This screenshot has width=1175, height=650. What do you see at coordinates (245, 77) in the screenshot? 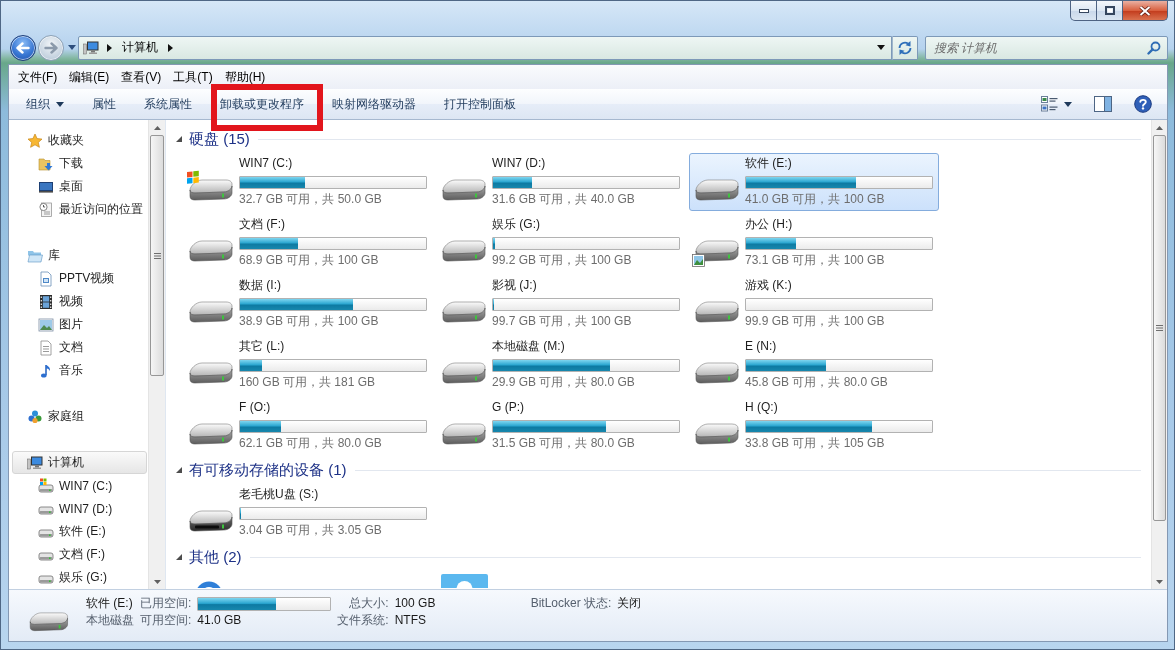
I see `menu-item: 帮助(H)` at bounding box center [245, 77].